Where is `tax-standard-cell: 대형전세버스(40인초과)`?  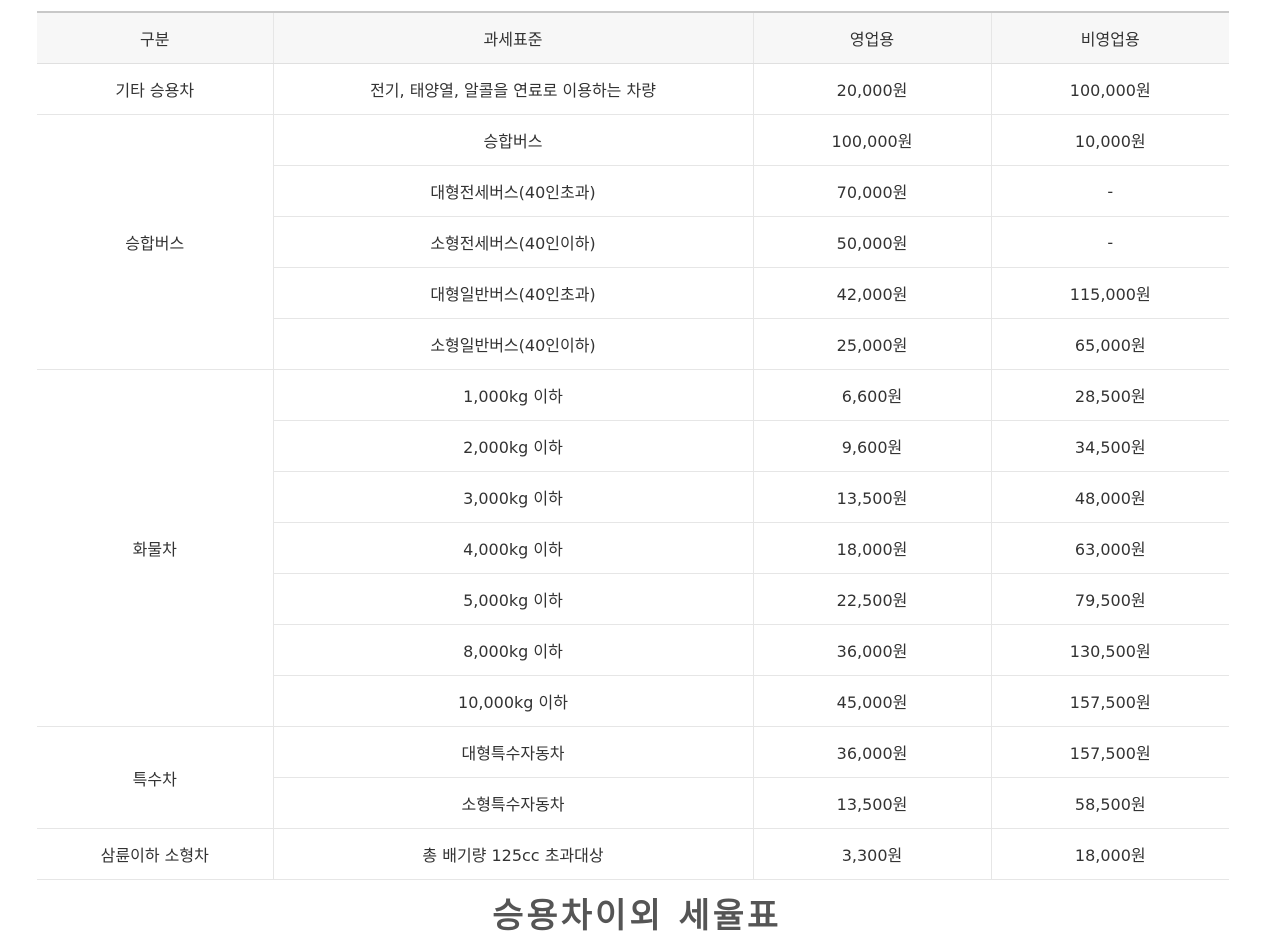 tax-standard-cell: 대형전세버스(40인초과) is located at coordinates (513, 191).